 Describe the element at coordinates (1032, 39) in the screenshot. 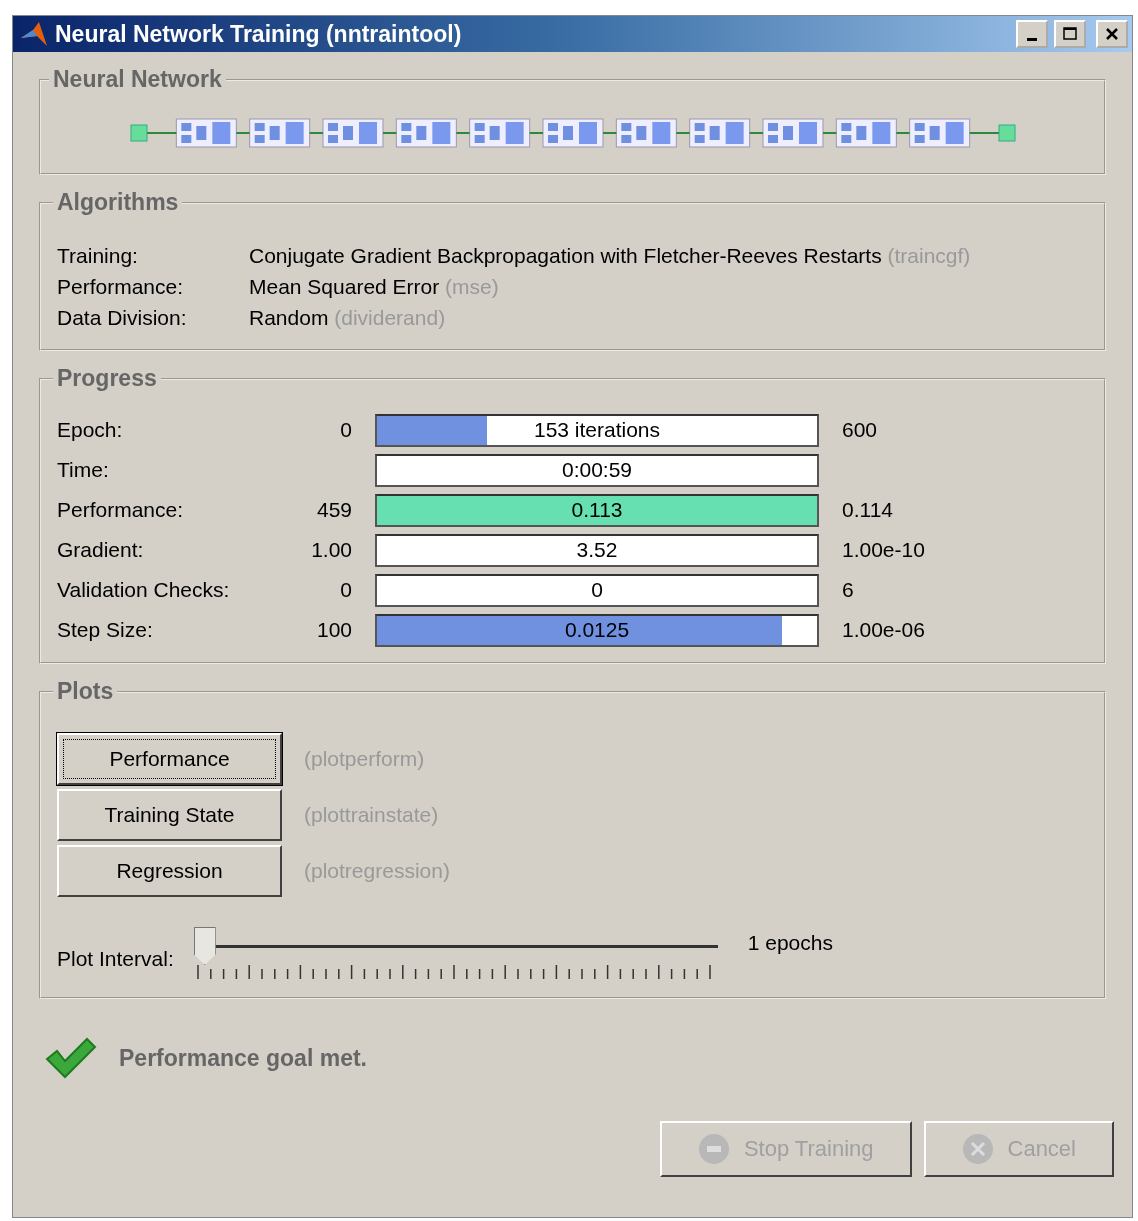

I see `minimize-icon` at that location.